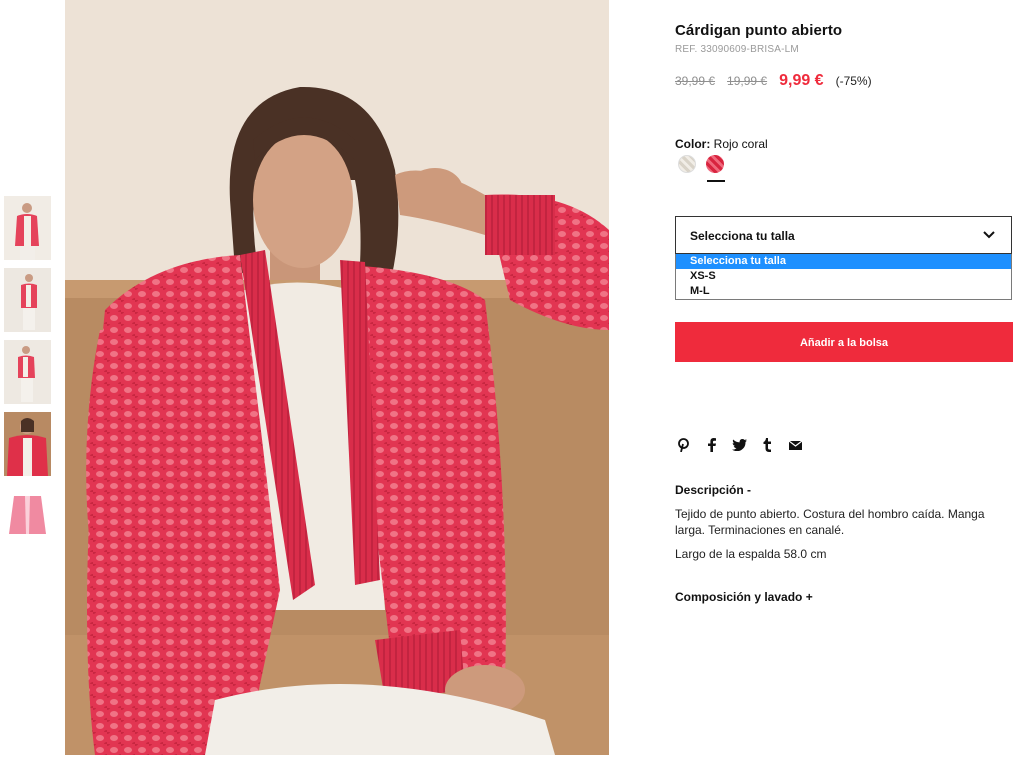 Image resolution: width=1019 pixels, height=762 pixels. What do you see at coordinates (843, 291) in the screenshot?
I see `size-option: M-L` at bounding box center [843, 291].